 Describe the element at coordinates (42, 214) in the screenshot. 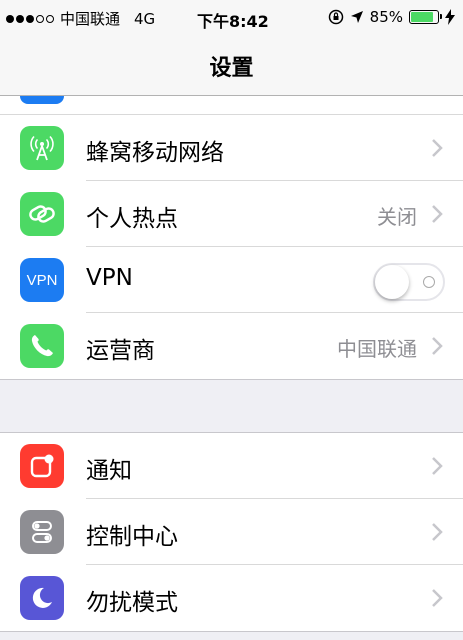

I see `hotspot-link-icon` at that location.